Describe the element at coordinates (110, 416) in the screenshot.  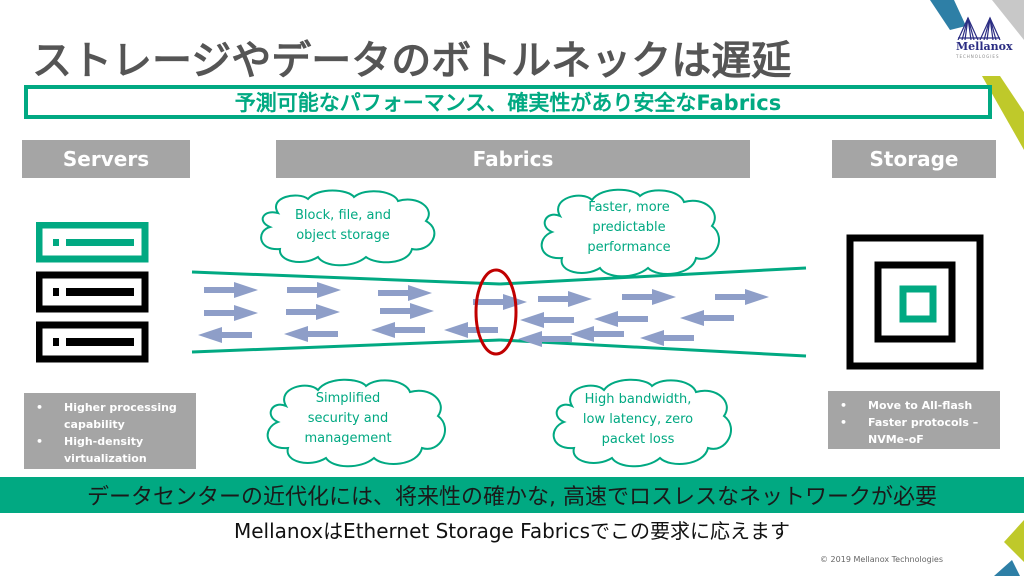
I see `servers-bullet-item: Higher processing capability` at that location.